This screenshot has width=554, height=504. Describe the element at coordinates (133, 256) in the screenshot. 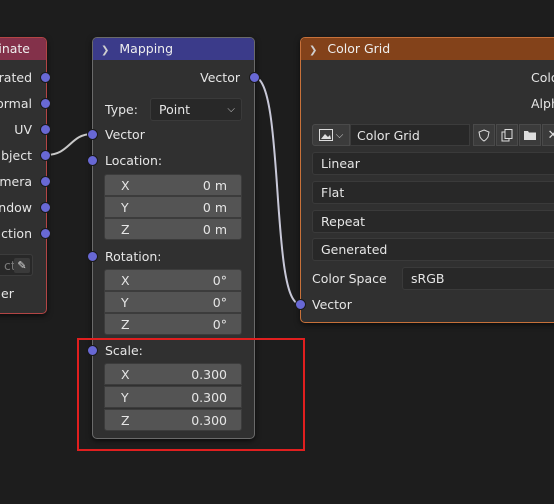

I see `rotation-label: Rotation:` at that location.